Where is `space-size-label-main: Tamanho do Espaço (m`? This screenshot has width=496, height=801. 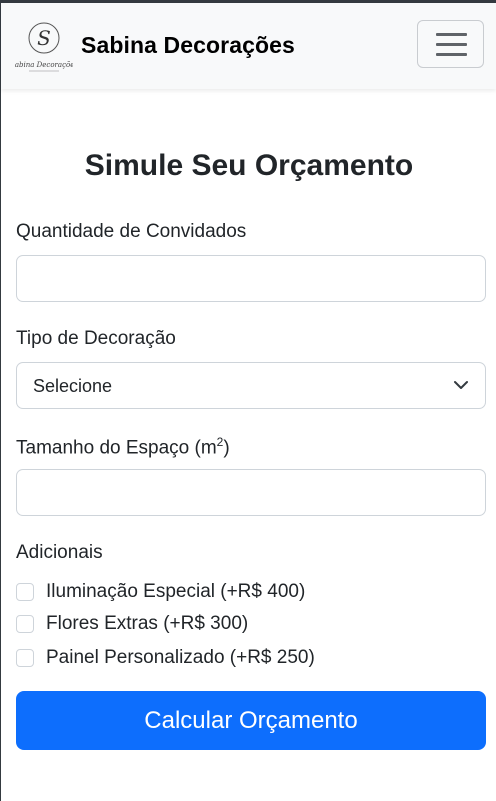
space-size-label-main: Tamanho do Espaço (m is located at coordinates (116, 448).